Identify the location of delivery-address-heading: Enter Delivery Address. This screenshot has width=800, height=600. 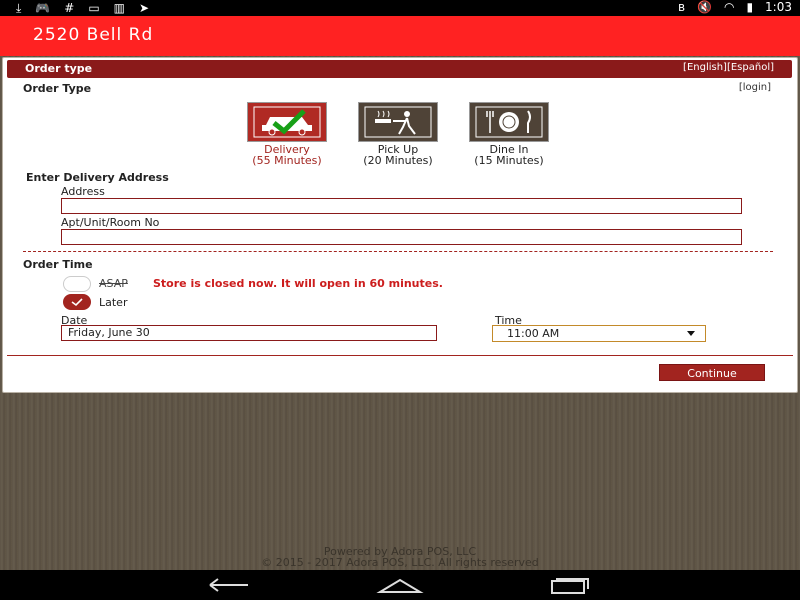
(97, 177).